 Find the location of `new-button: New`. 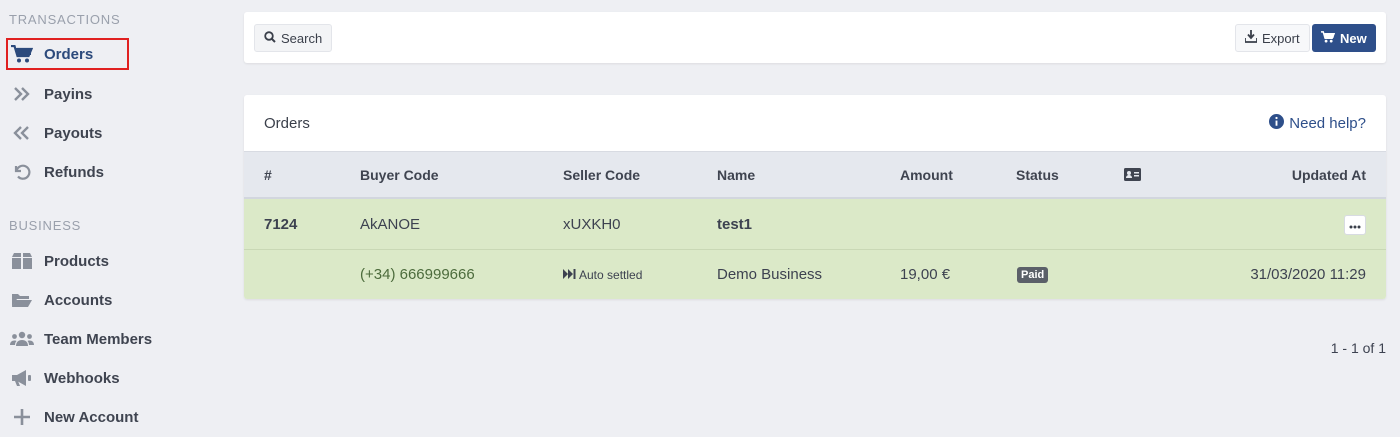

new-button: New is located at coordinates (1344, 38).